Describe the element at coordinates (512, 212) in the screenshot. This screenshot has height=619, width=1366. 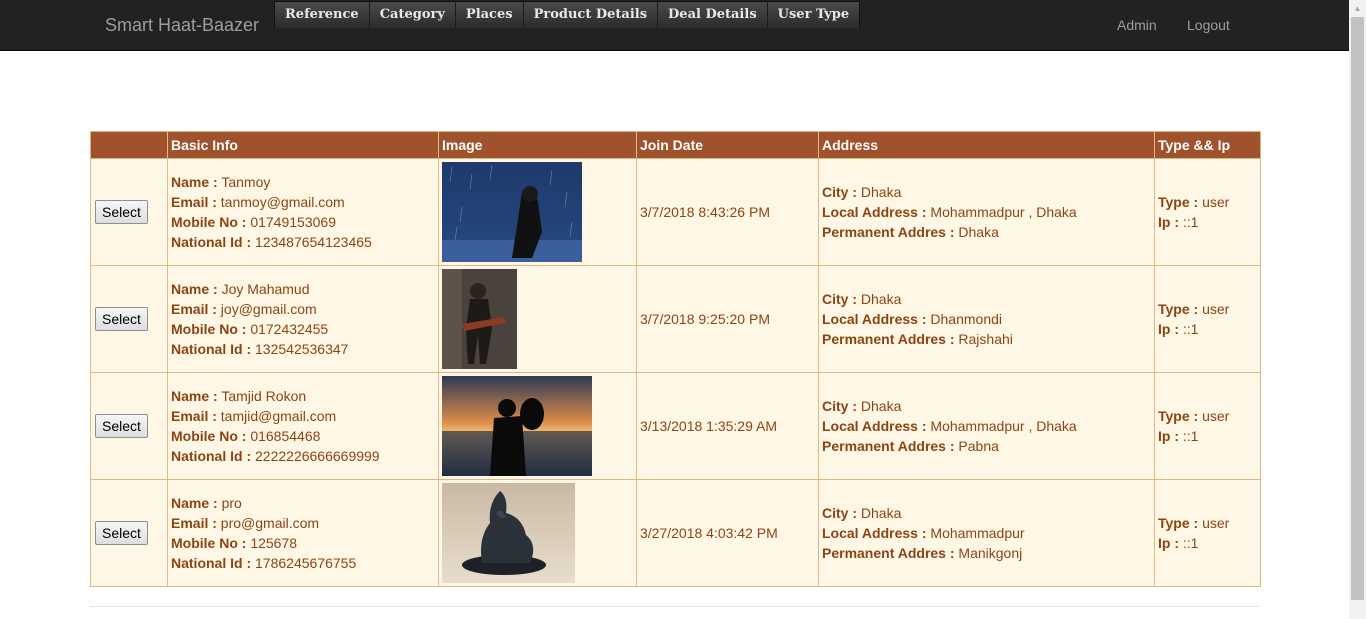
I see `user-photo-rain` at that location.